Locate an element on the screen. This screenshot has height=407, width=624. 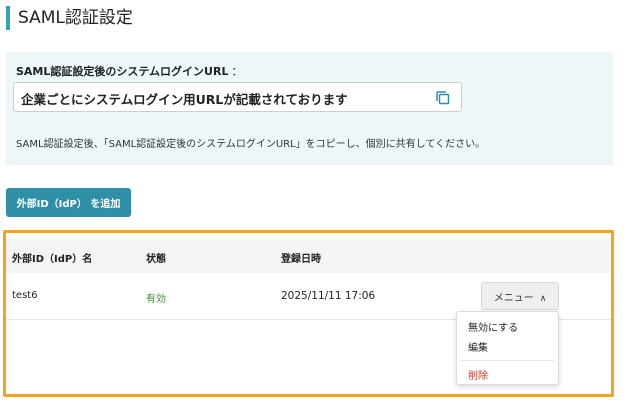
row-menu-label: メニュー is located at coordinates (513, 298).